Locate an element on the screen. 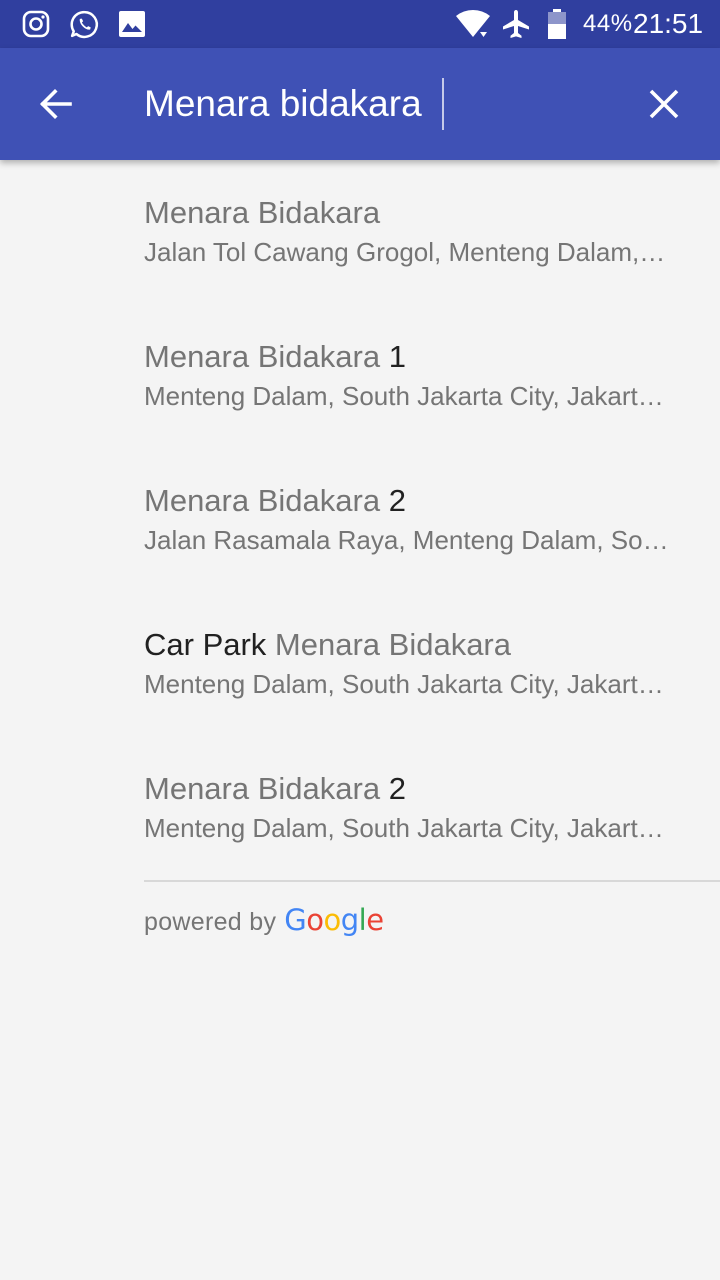  result-title: Menara Bidakara is located at coordinates (416, 213).